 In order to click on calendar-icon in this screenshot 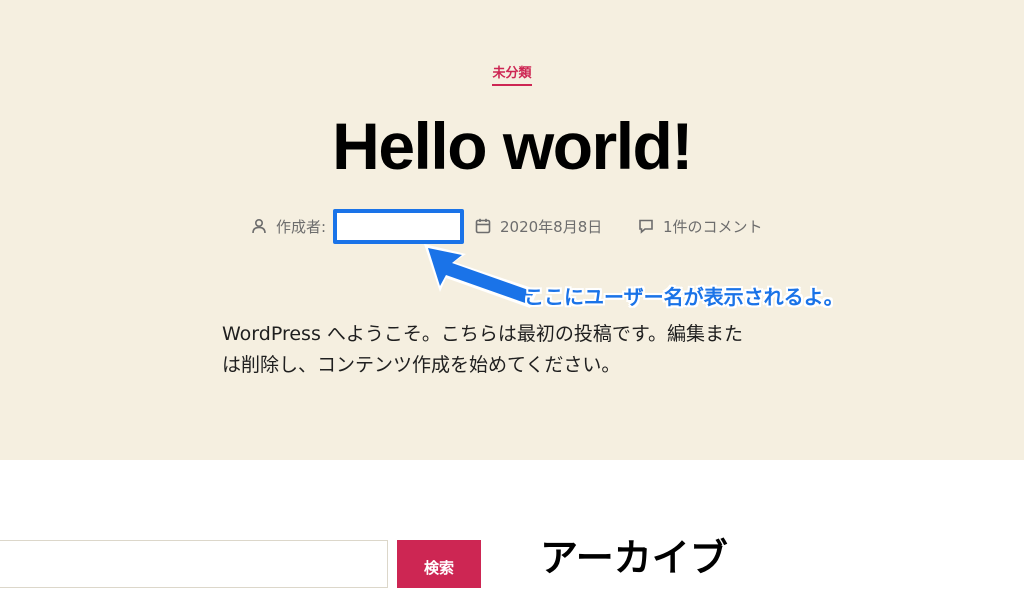, I will do `click(483, 226)`.